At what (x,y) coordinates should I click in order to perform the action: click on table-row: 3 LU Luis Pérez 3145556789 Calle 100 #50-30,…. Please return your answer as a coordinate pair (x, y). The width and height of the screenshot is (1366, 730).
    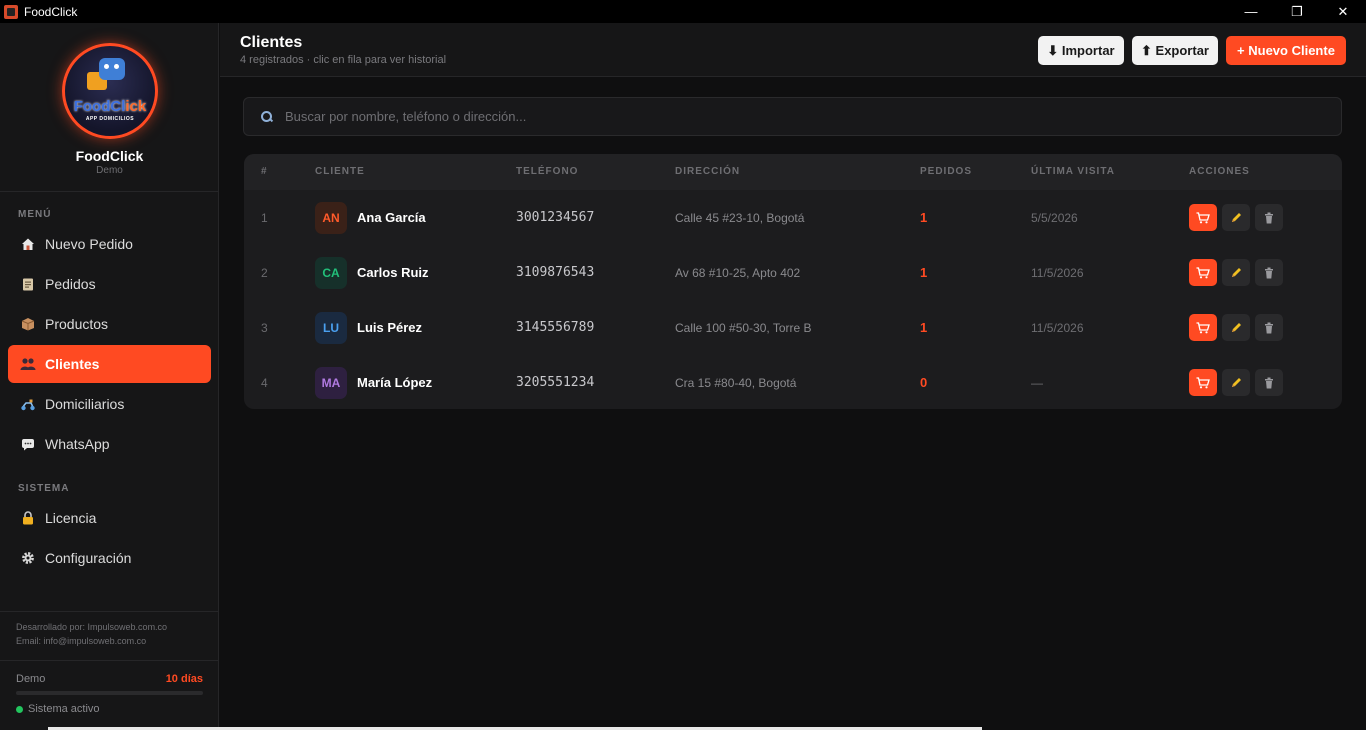
    Looking at the image, I should click on (793, 327).